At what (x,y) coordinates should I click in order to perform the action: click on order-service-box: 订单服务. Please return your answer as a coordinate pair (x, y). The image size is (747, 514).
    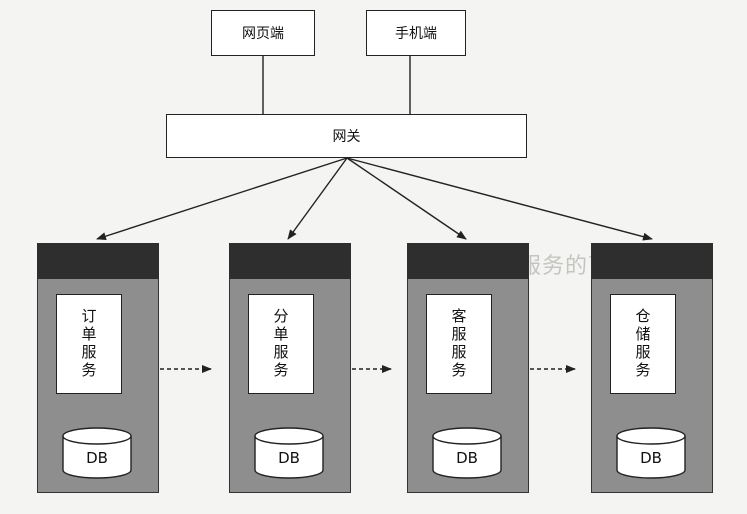
    Looking at the image, I should click on (89, 344).